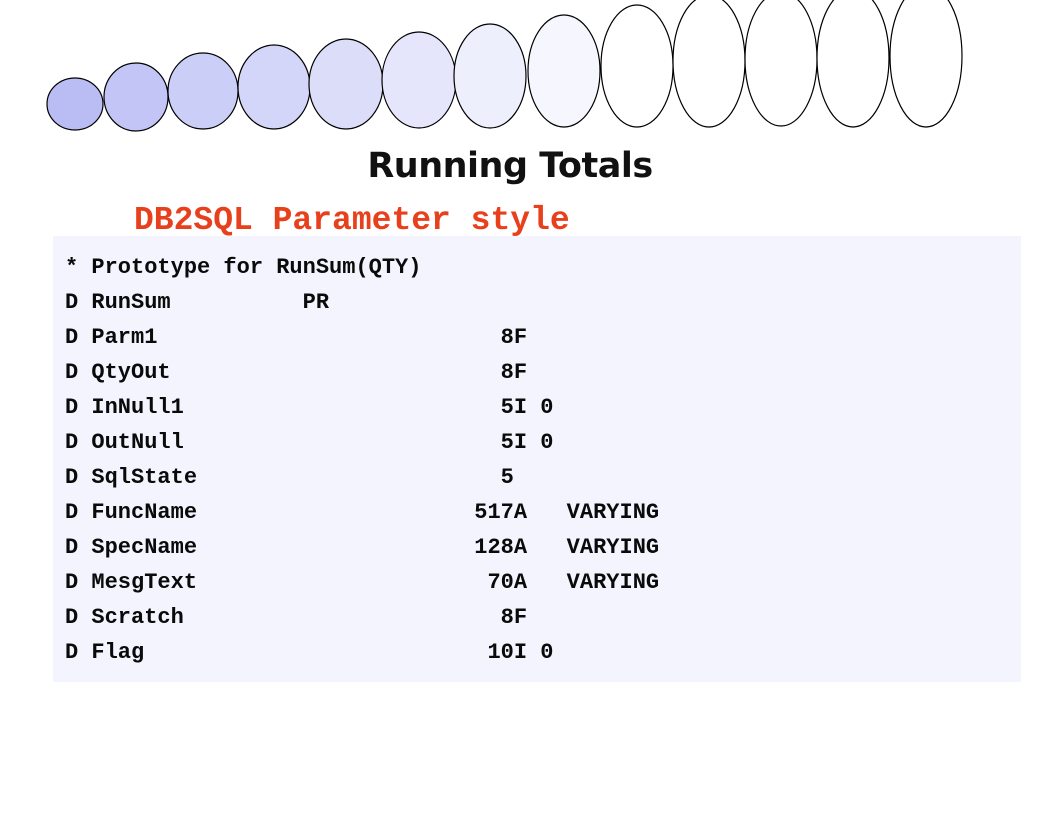 Image resolution: width=1056 pixels, height=816 pixels. Describe the element at coordinates (309, 442) in the screenshot. I see `code-line-outnull: D OutNull 5I 0` at that location.